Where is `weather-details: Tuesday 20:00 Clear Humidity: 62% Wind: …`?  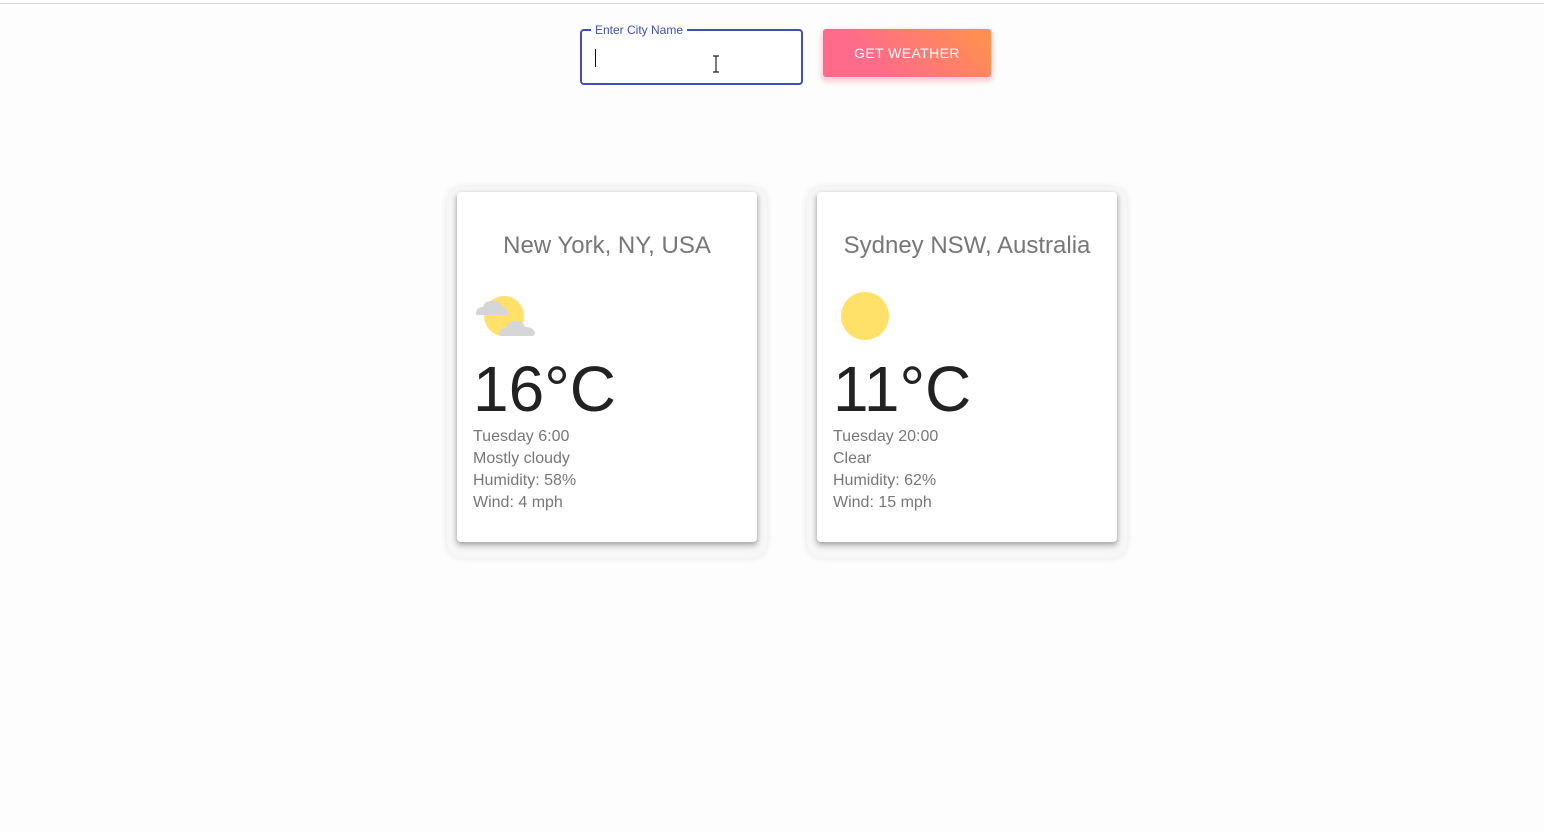 weather-details: Tuesday 20:00 Clear Humidity: 62% Wind: … is located at coordinates (885, 470).